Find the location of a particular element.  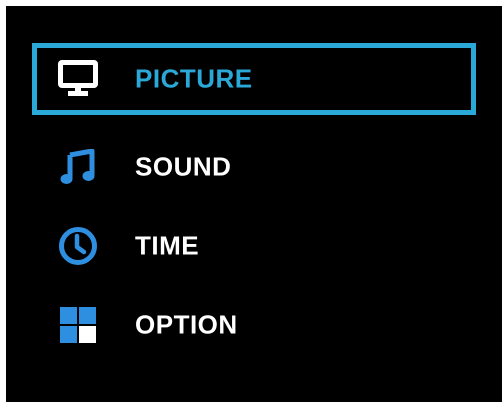

clock-icon is located at coordinates (78, 246).